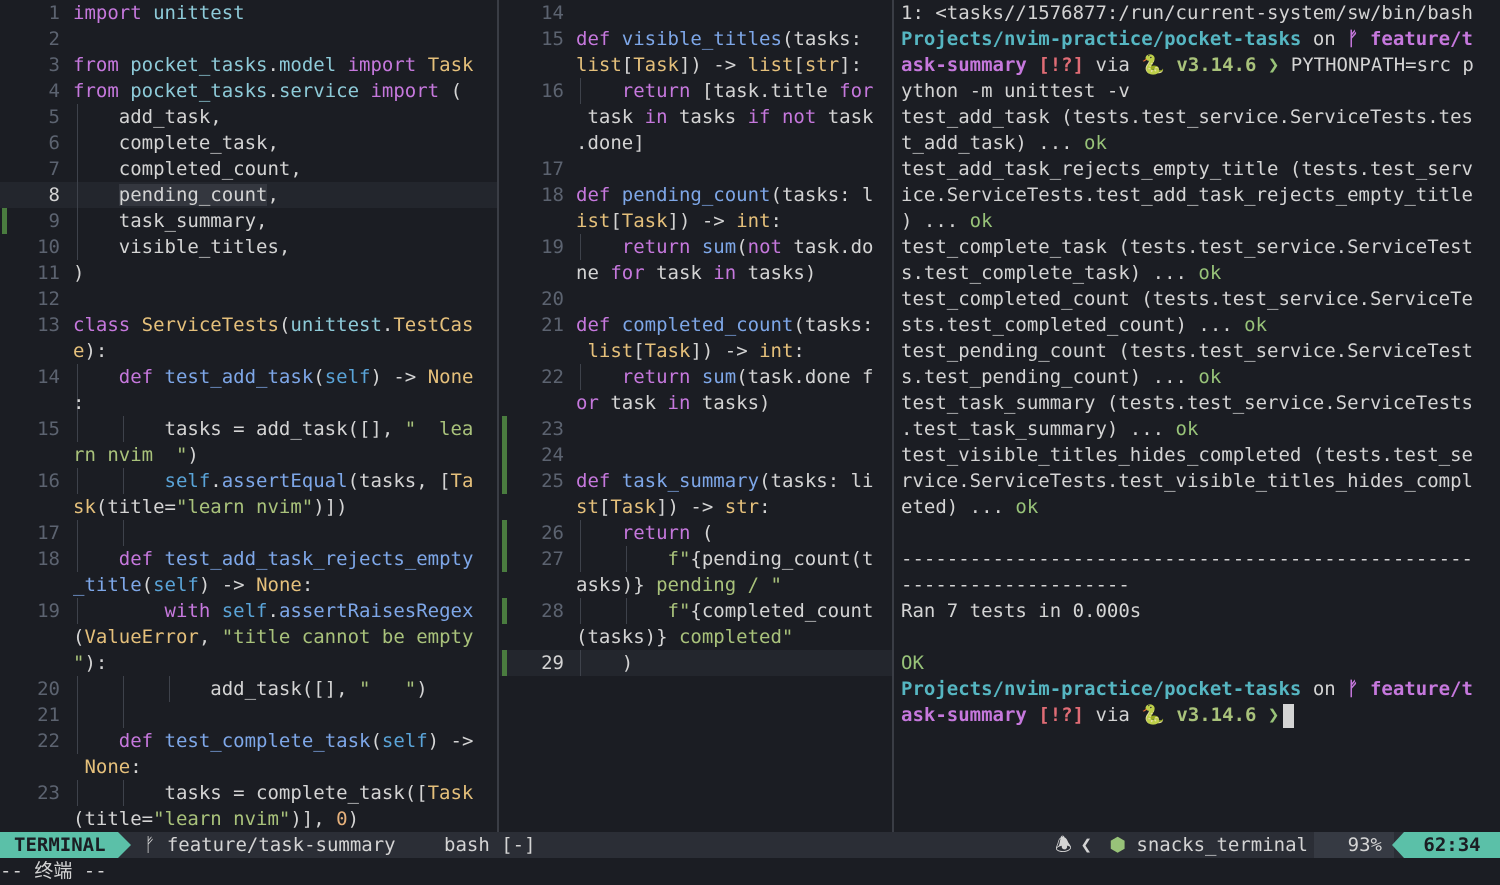 Image resolution: width=1500 pixels, height=885 pixels. Describe the element at coordinates (593, 221) in the screenshot. I see `code-token: ist` at that location.